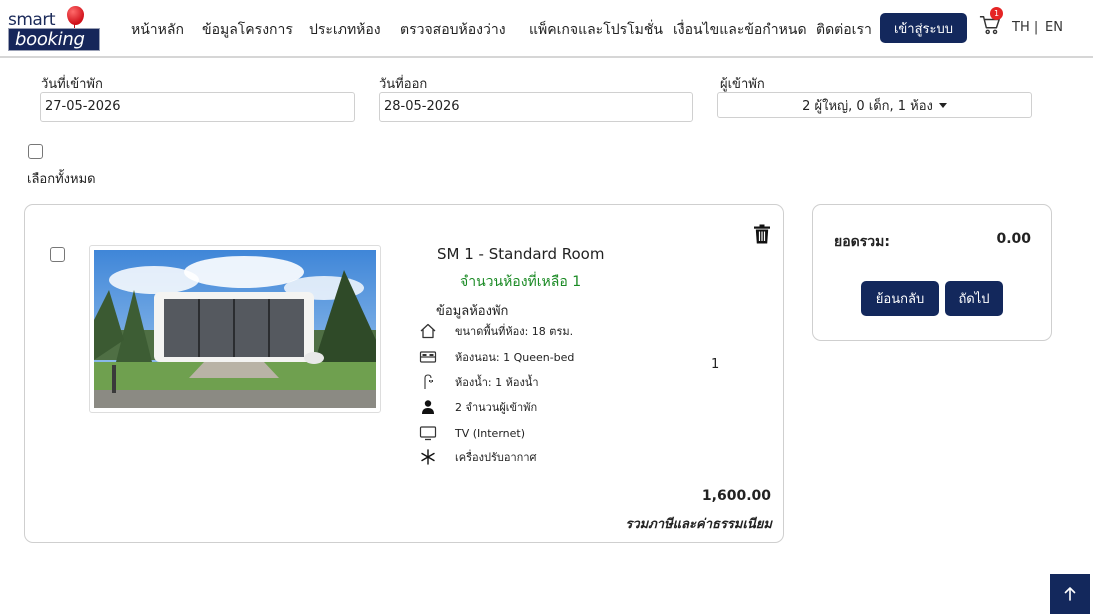 The image size is (1093, 615). I want to click on balloon-icon, so click(75, 15).